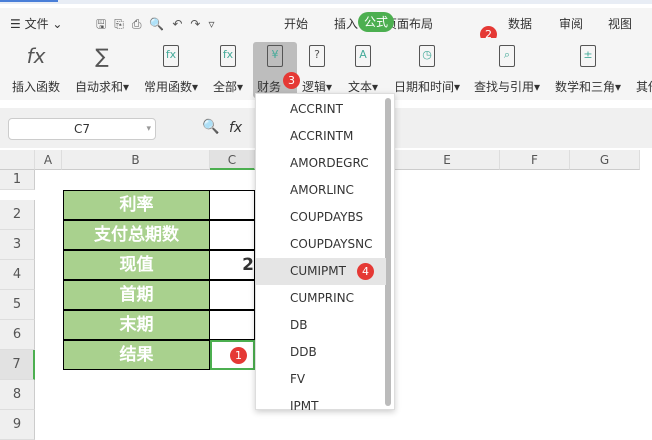 This screenshot has width=652, height=440. I want to click on book-icon, so click(644, 56).